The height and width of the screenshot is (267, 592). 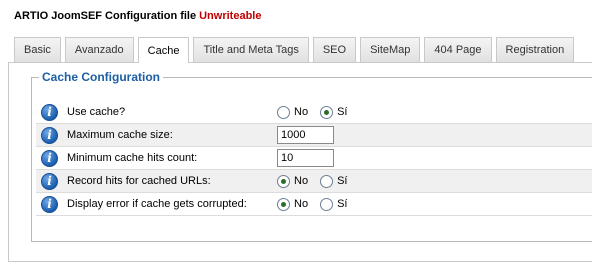 What do you see at coordinates (327, 181) in the screenshot?
I see `record-hits-yes-radio` at bounding box center [327, 181].